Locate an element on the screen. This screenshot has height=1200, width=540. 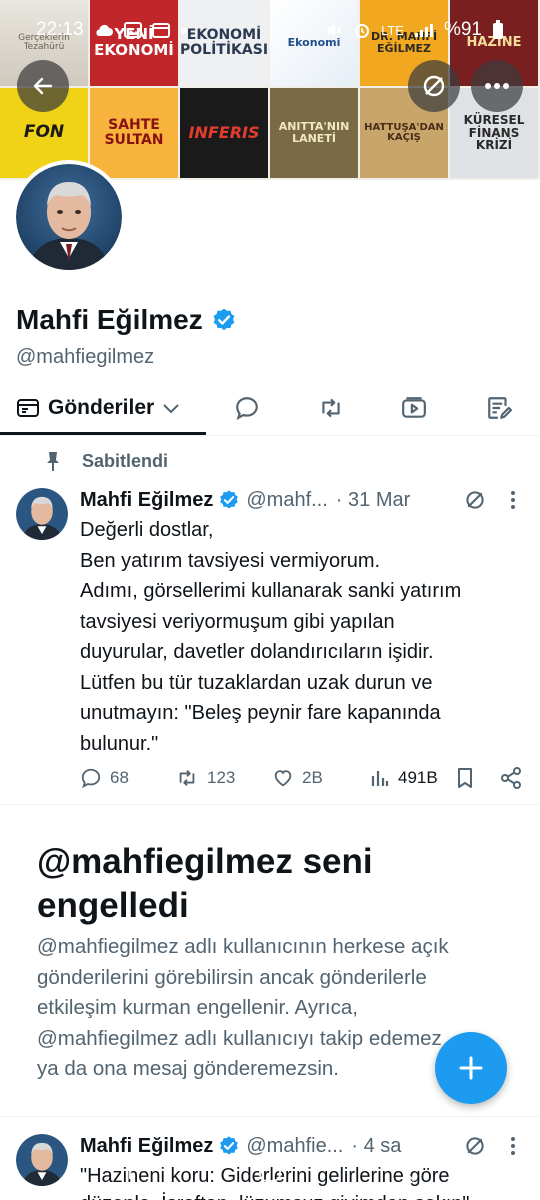
calendar-icon is located at coordinates (160, 30).